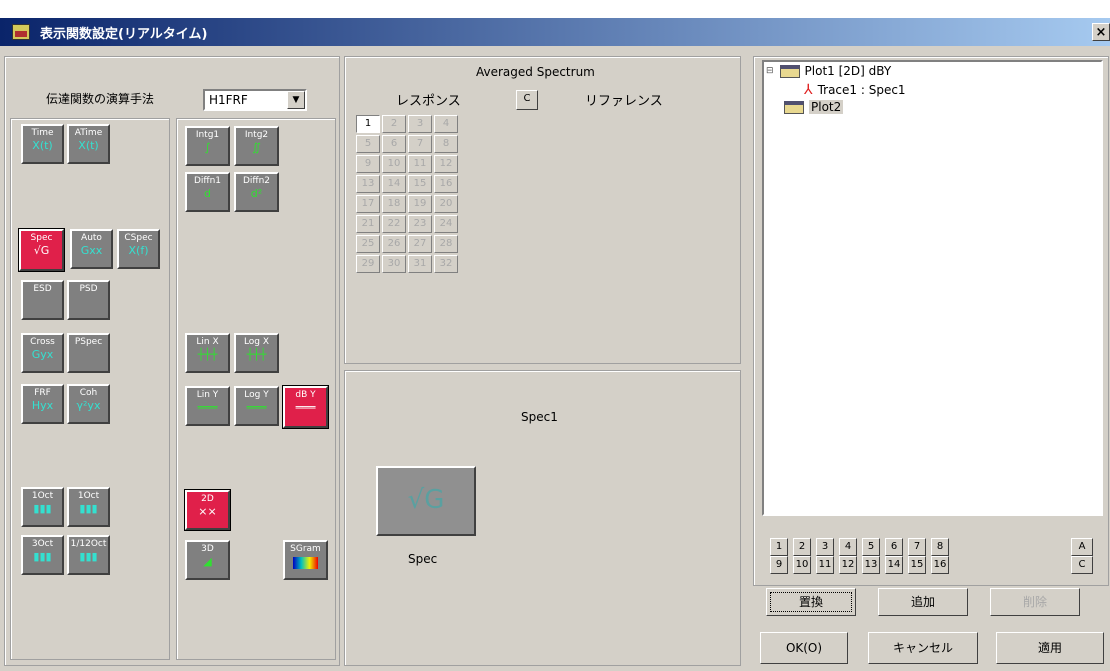 This screenshot has width=1110, height=671. I want to click on channel-27-button: 27, so click(420, 244).